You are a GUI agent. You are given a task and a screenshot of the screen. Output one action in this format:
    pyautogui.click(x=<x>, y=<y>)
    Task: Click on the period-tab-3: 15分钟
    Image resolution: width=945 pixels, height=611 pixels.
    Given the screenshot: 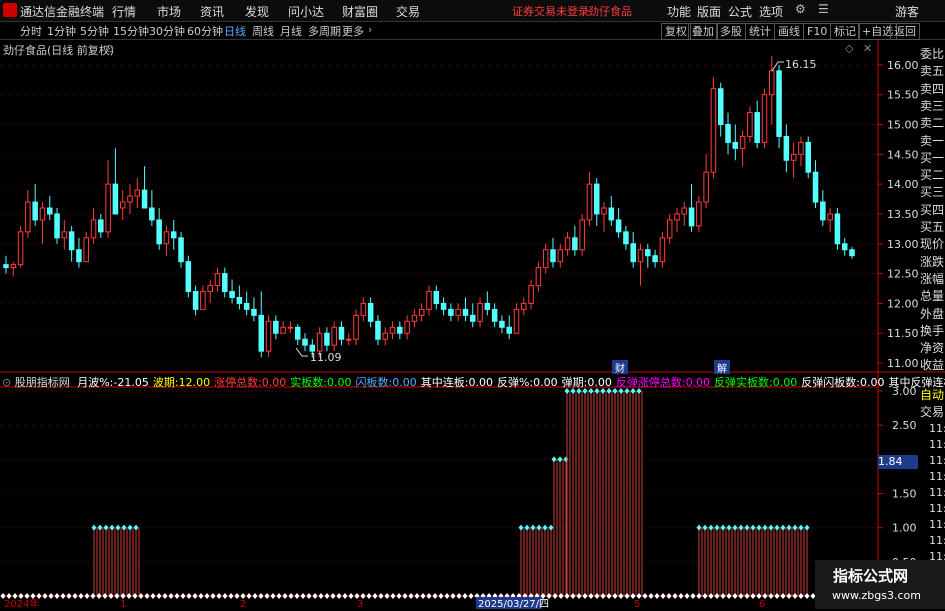 What is the action you would take?
    pyautogui.click(x=131, y=31)
    